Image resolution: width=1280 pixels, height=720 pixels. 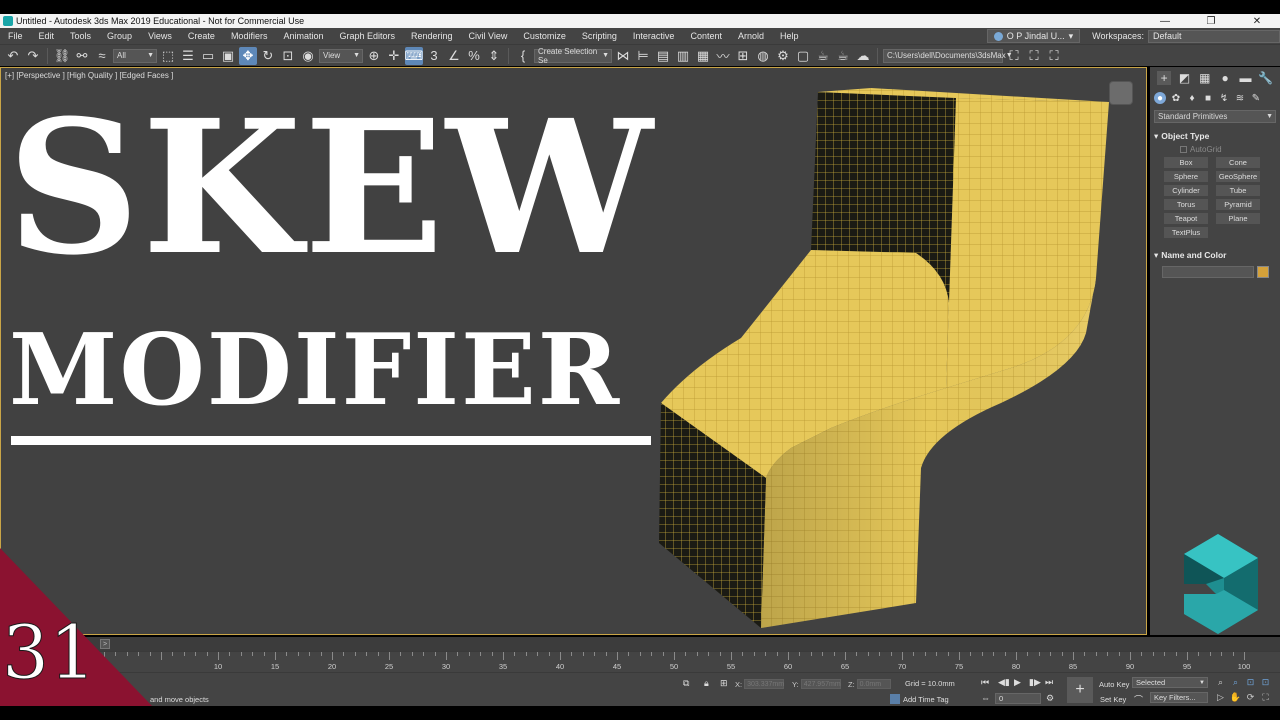 I want to click on y-field: 427.957mm, so click(x=820, y=684).